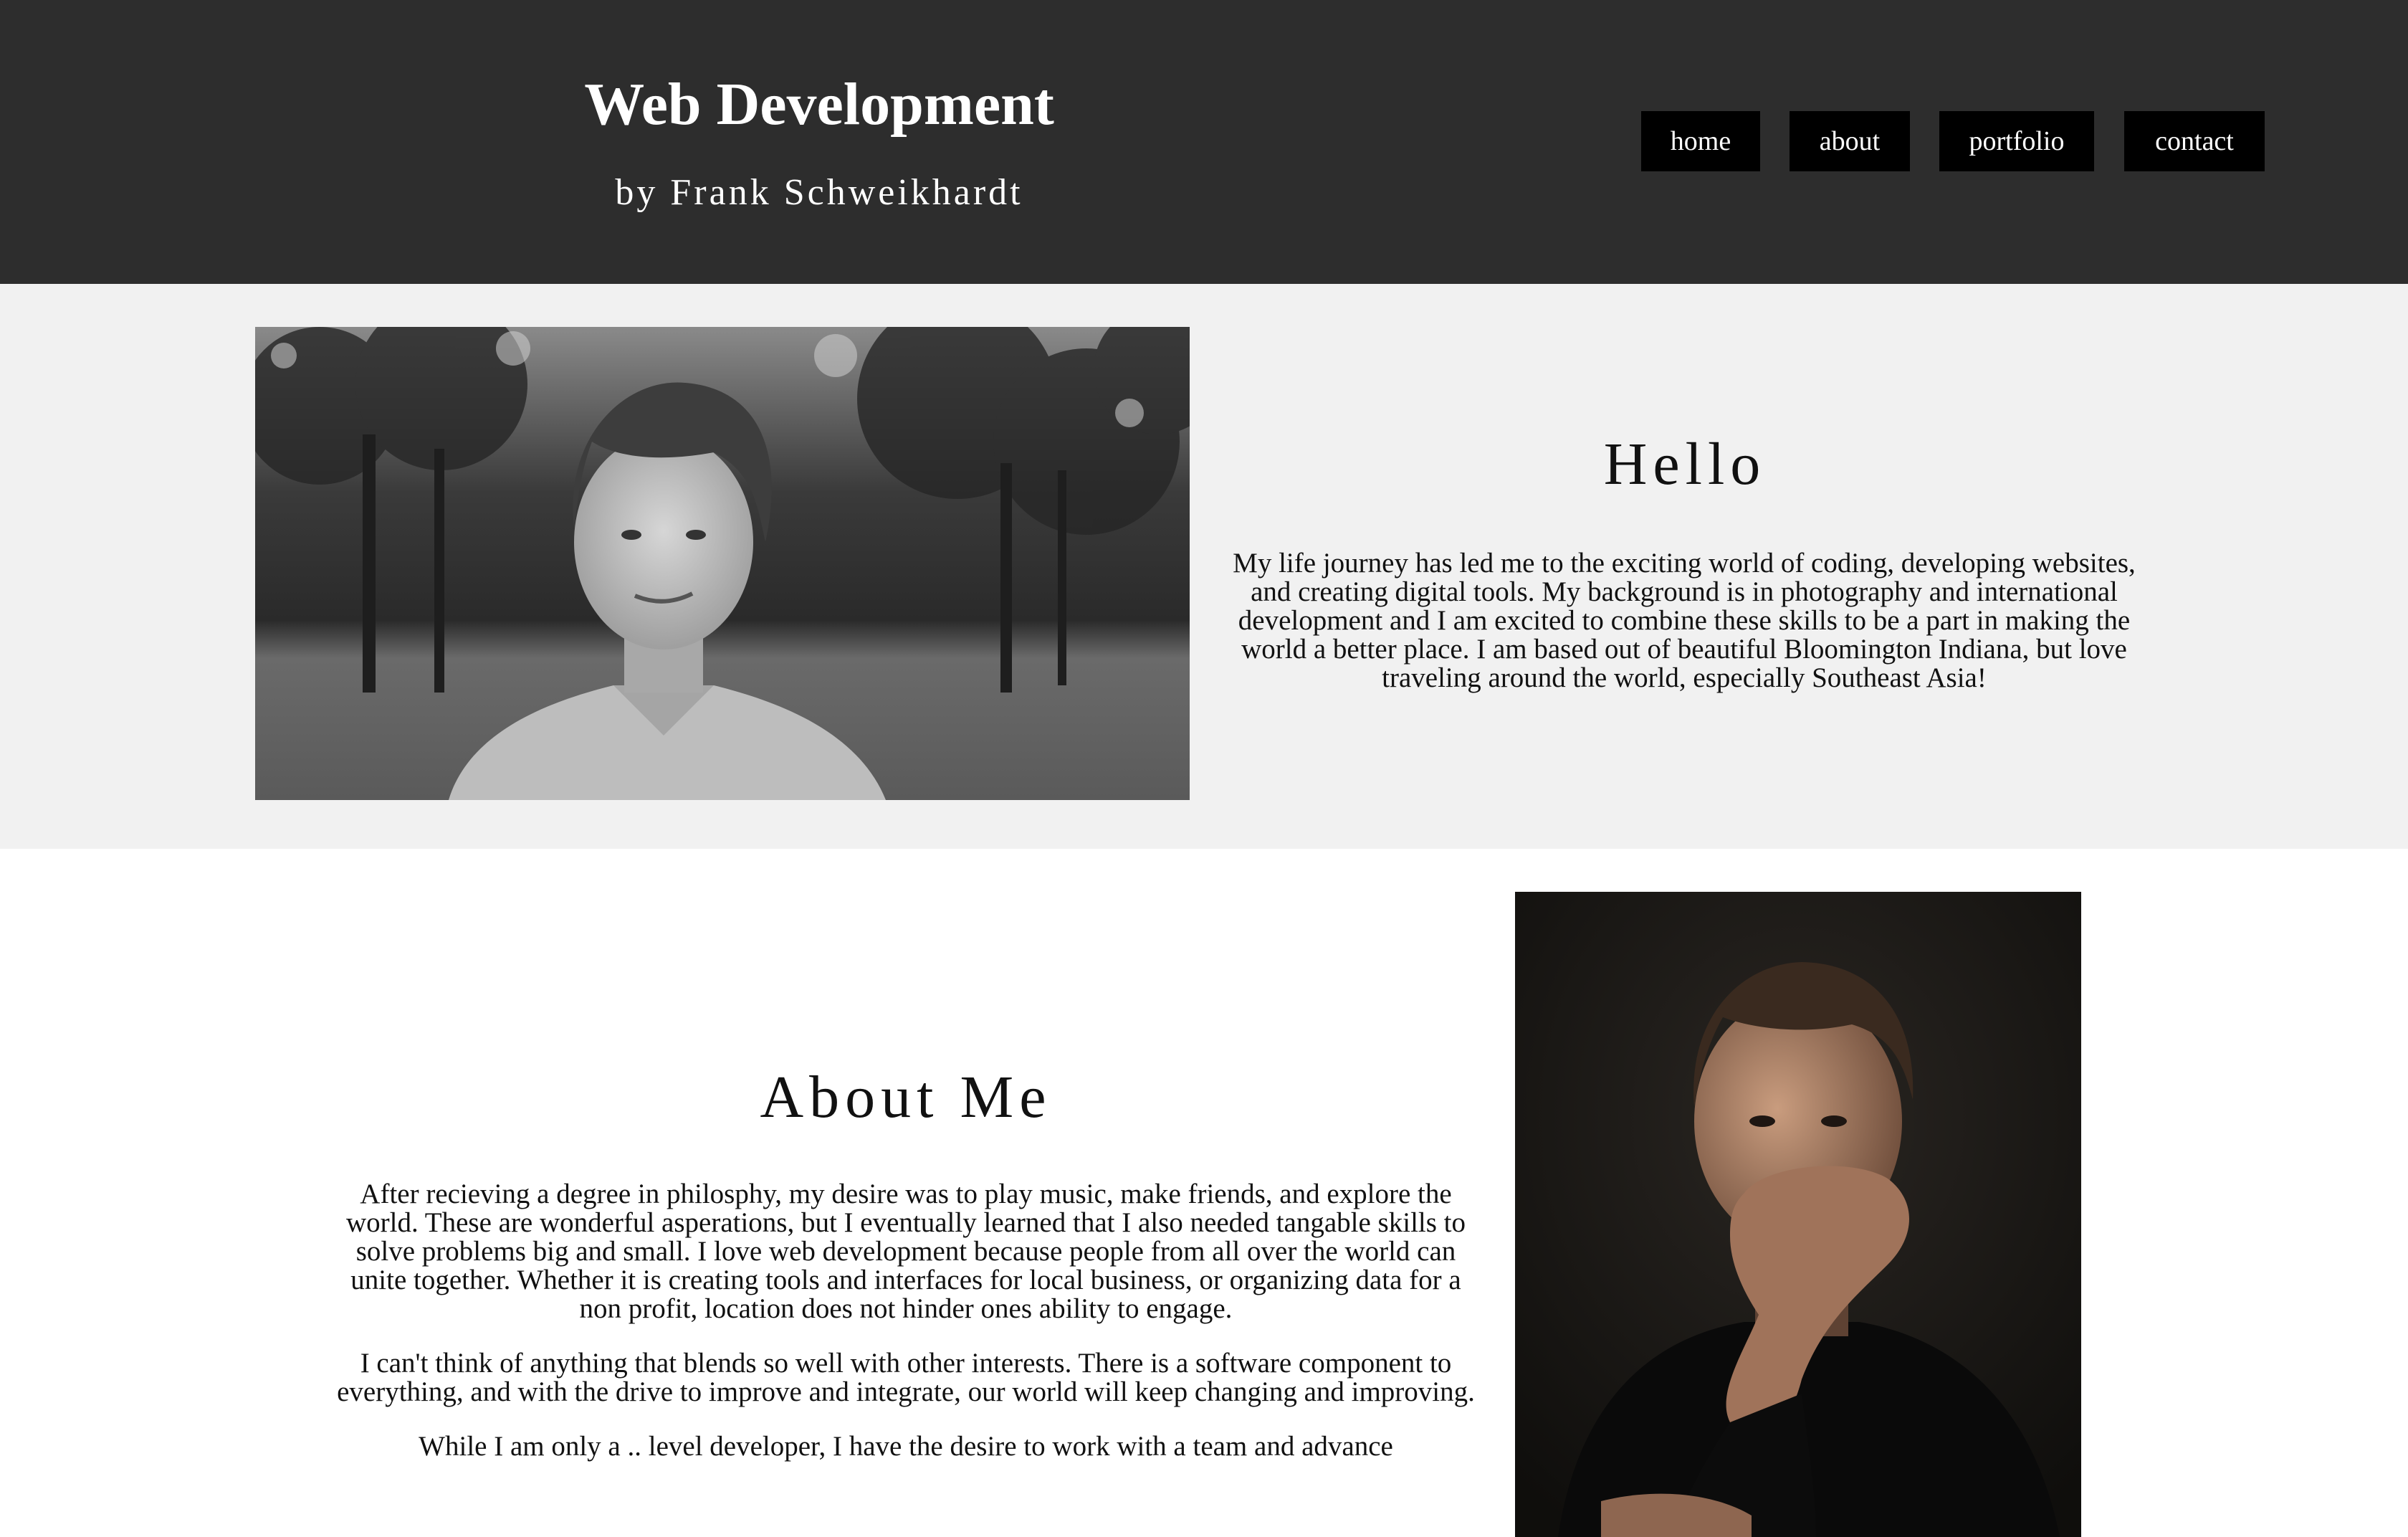 This screenshot has width=2408, height=1537. What do you see at coordinates (2194, 141) in the screenshot?
I see `nav-contact-link: contact` at bounding box center [2194, 141].